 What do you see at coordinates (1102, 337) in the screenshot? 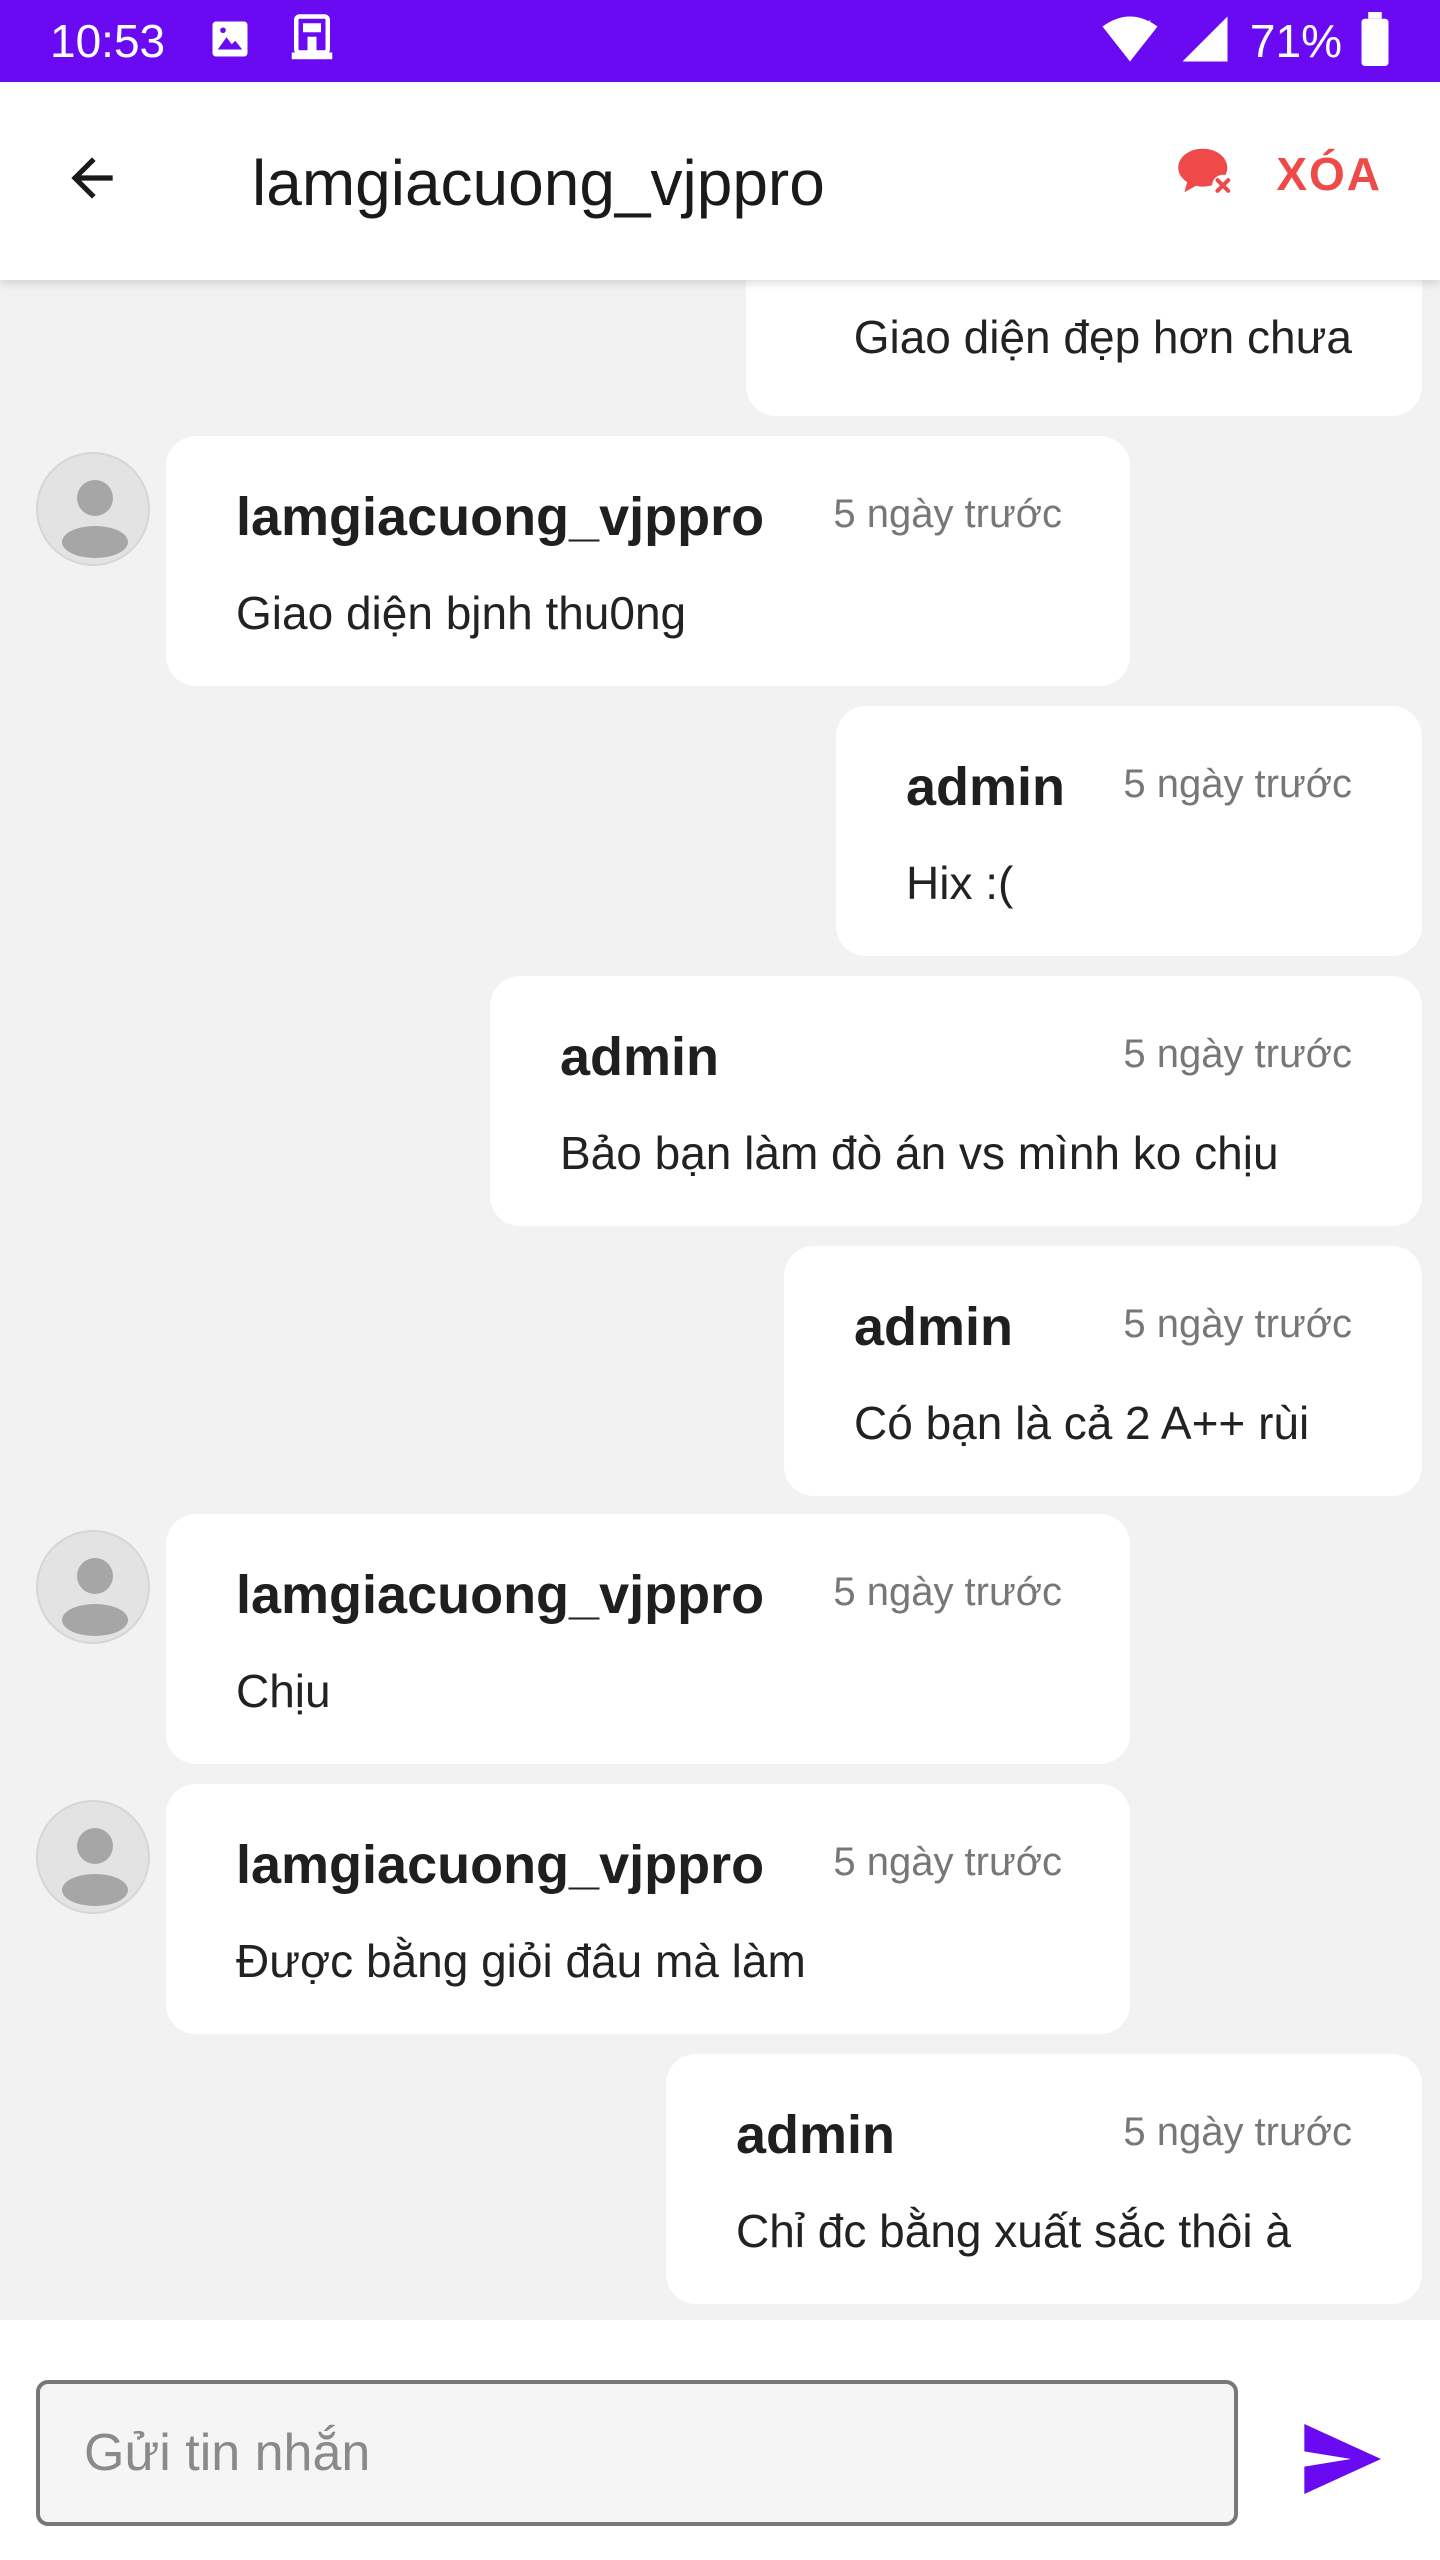
I see `message-text: Giao diện đẹp hơn chưa` at bounding box center [1102, 337].